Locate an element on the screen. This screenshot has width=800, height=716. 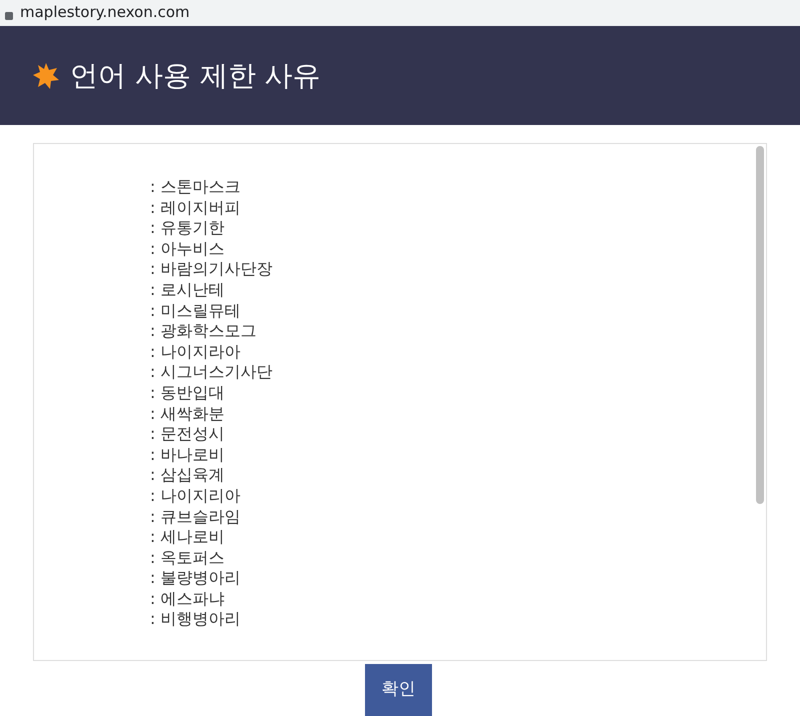
scrollbar-thumb is located at coordinates (760, 325).